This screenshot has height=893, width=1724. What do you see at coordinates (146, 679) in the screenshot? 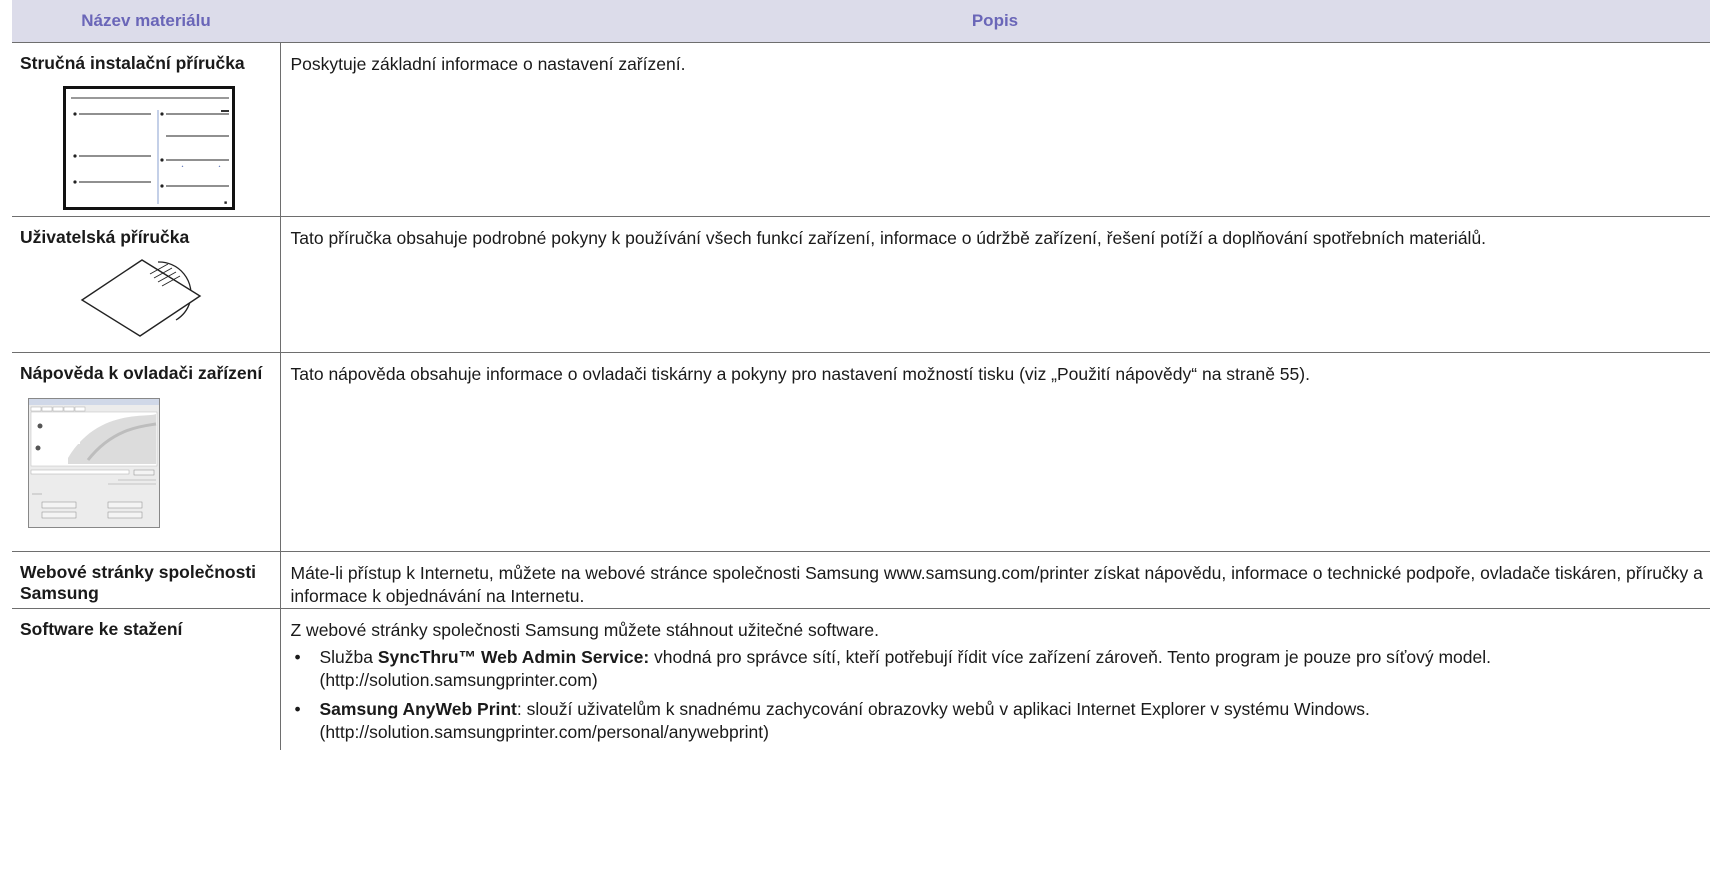
I see `material-name-cell: Software ke stažení` at bounding box center [146, 679].